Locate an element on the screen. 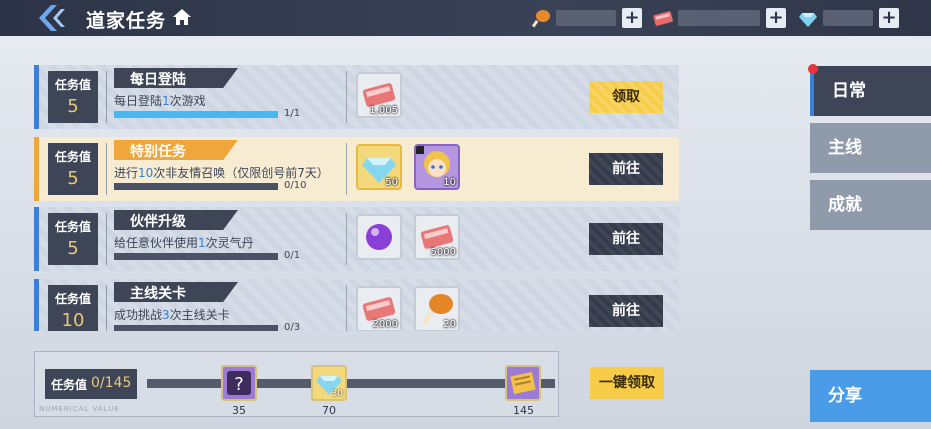 The image size is (931, 429). task-description: 成功挑战3次主线关卡 is located at coordinates (172, 315).